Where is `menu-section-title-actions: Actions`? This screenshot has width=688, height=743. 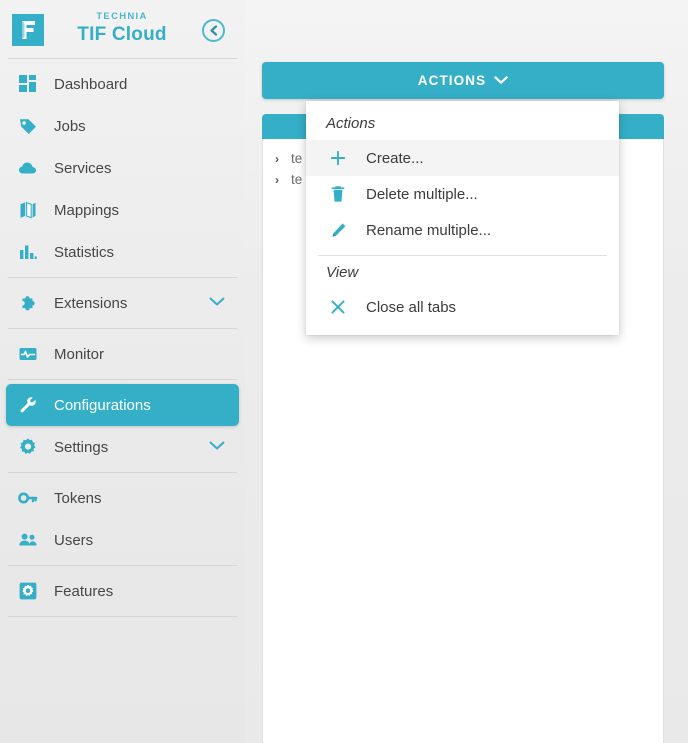
menu-section-title-actions: Actions is located at coordinates (351, 123).